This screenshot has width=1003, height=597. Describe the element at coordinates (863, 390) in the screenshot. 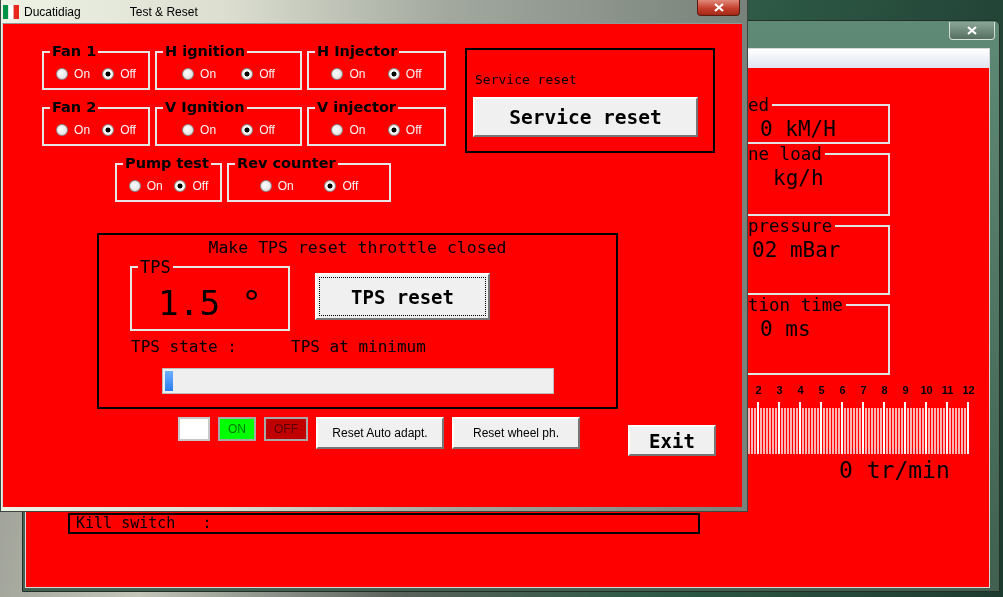

I see `rpm-tick-label: 7` at that location.